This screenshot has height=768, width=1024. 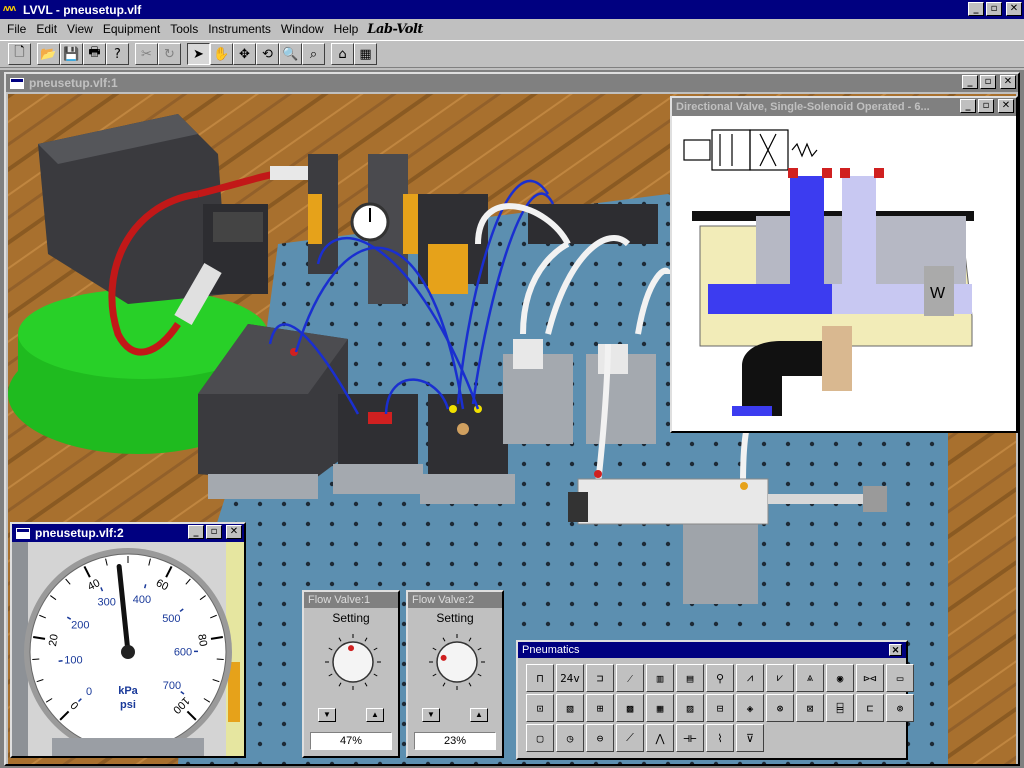 What do you see at coordinates (570, 708) in the screenshot?
I see `manifold-tool: ▧` at bounding box center [570, 708].